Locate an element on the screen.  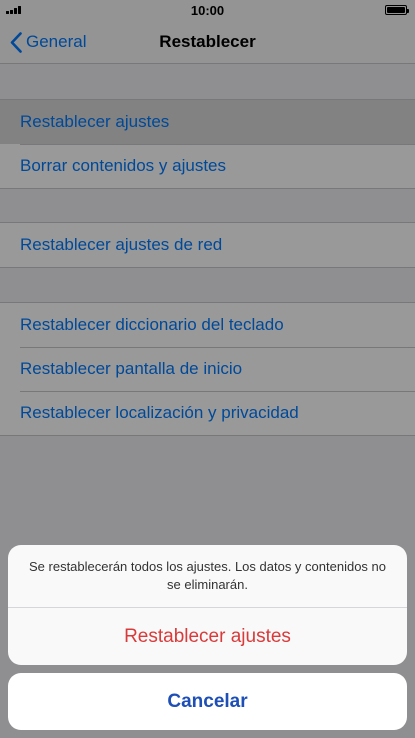
cancel-button: Cancelar is located at coordinates (207, 701).